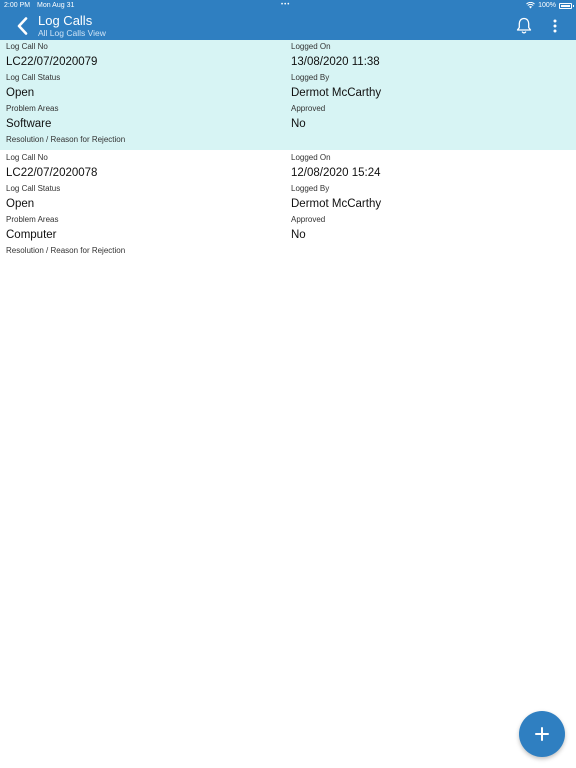 The width and height of the screenshot is (576, 768). I want to click on add-log-call-button, so click(542, 734).